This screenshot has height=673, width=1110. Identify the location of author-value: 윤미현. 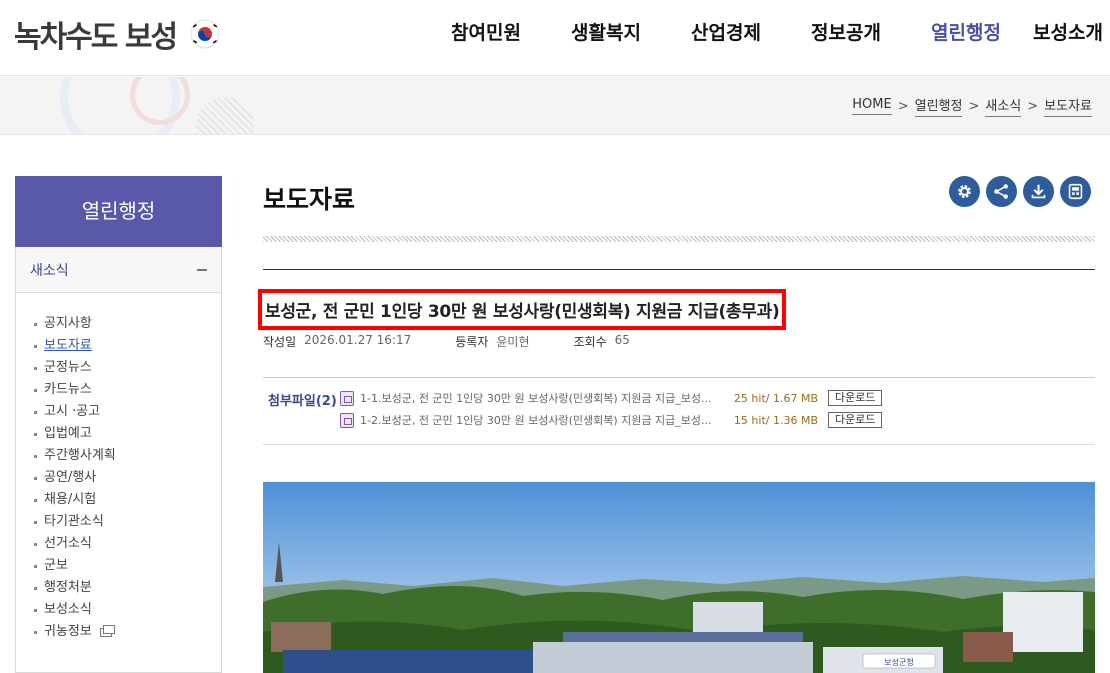
(513, 342).